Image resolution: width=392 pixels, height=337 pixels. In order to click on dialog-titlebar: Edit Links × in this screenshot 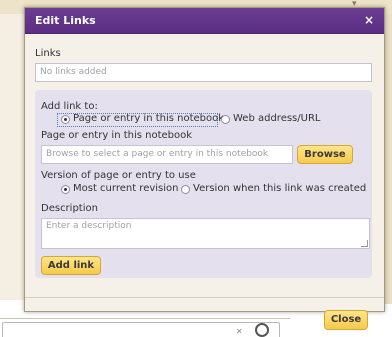, I will do `click(204, 21)`.